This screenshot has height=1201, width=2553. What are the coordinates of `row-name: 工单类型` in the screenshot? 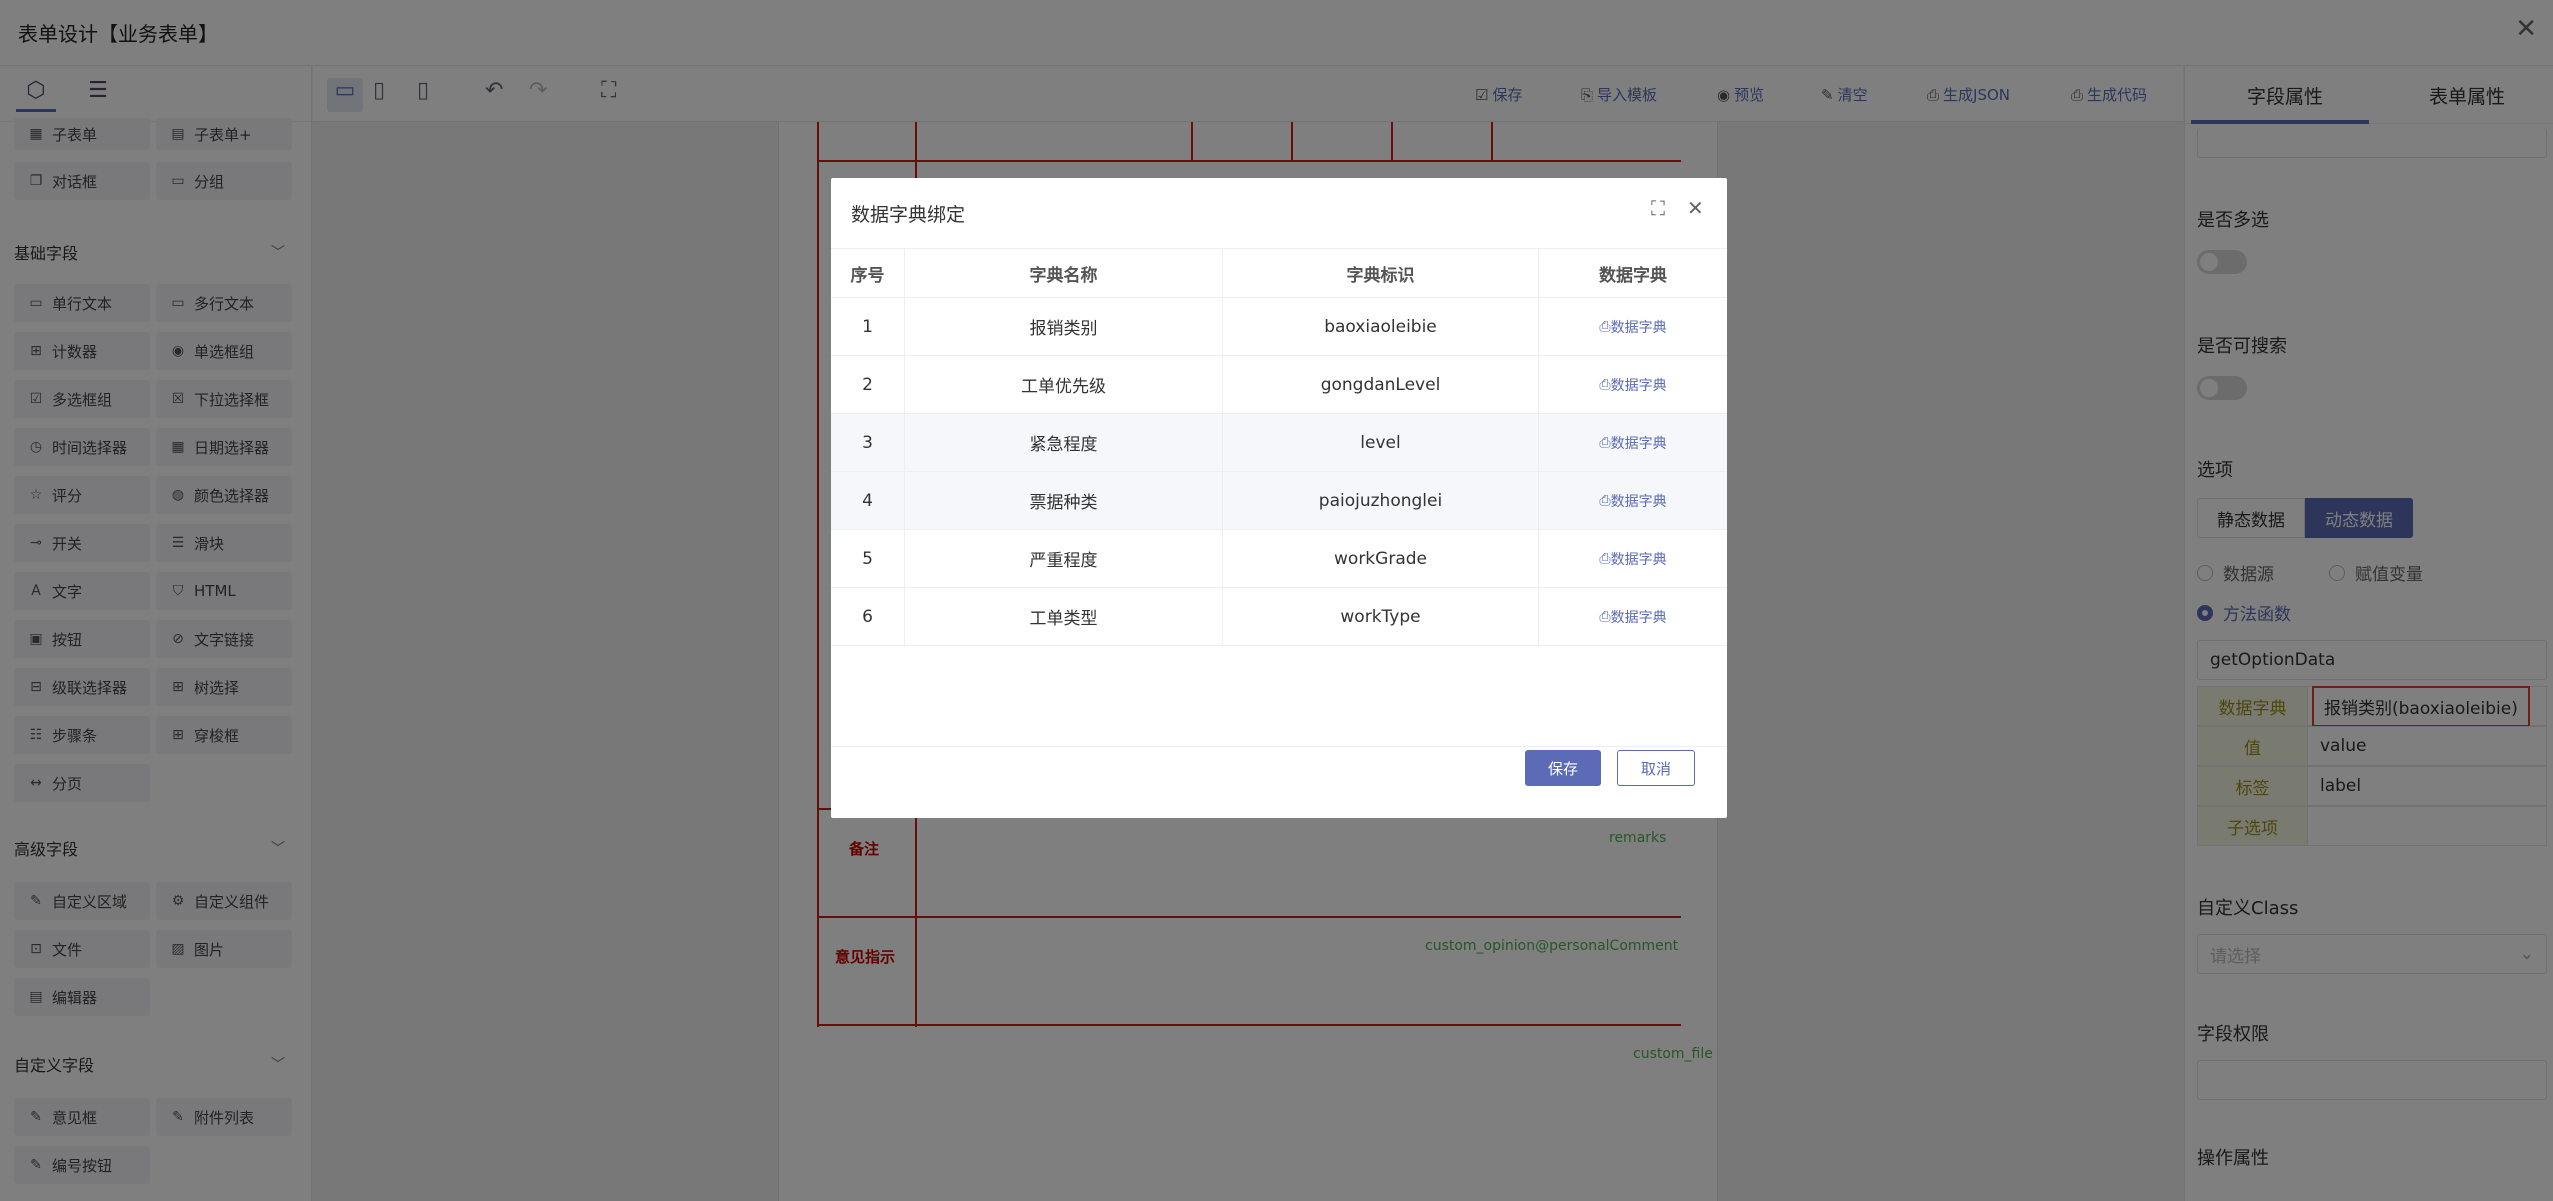 It's located at (1064, 616).